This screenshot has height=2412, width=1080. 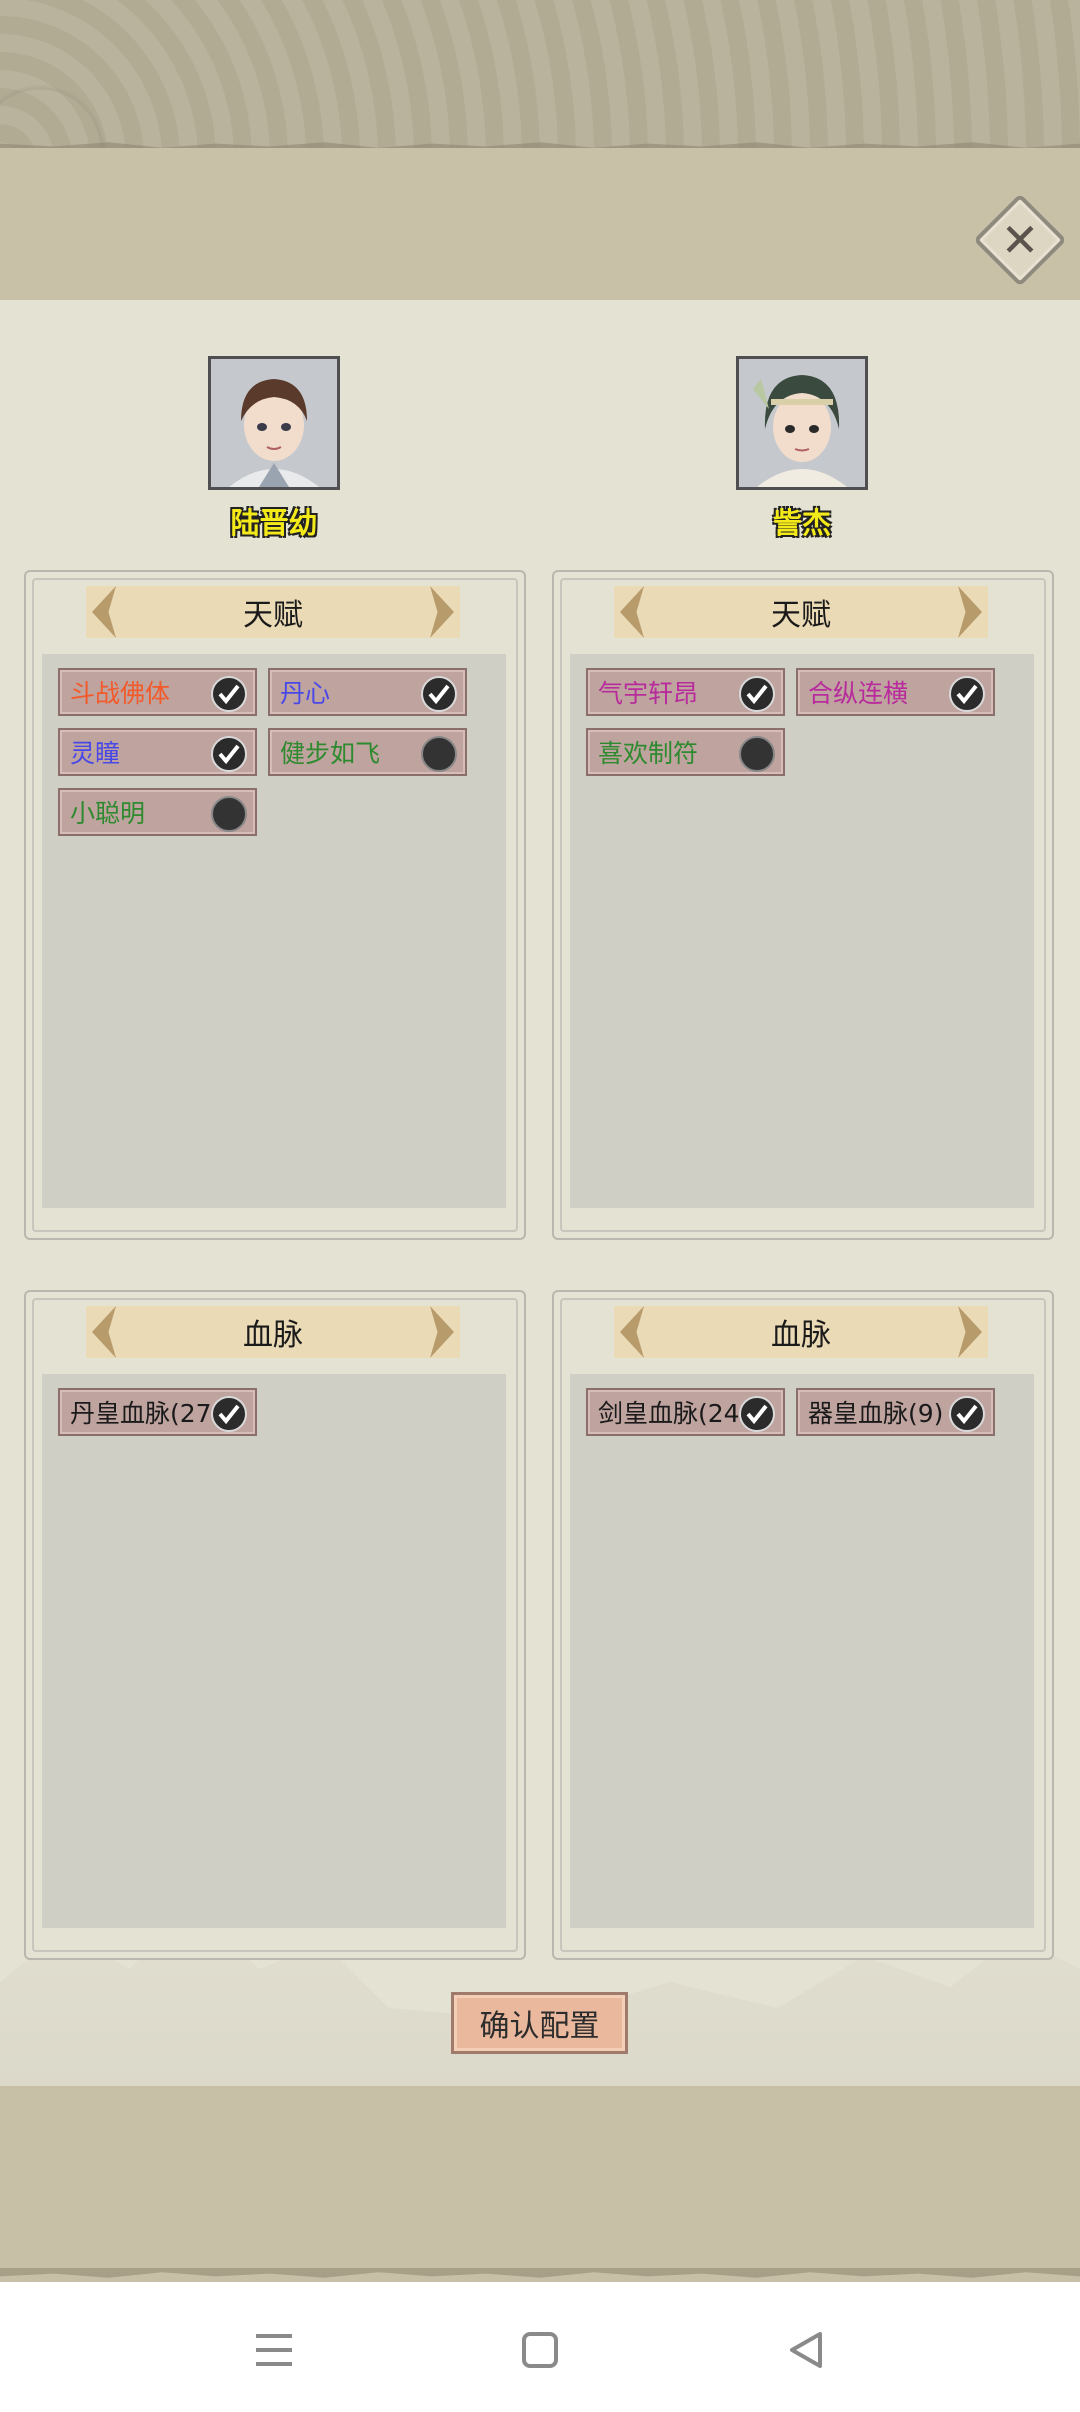 What do you see at coordinates (858, 693) in the screenshot?
I see `talent-label: 合纵连横` at bounding box center [858, 693].